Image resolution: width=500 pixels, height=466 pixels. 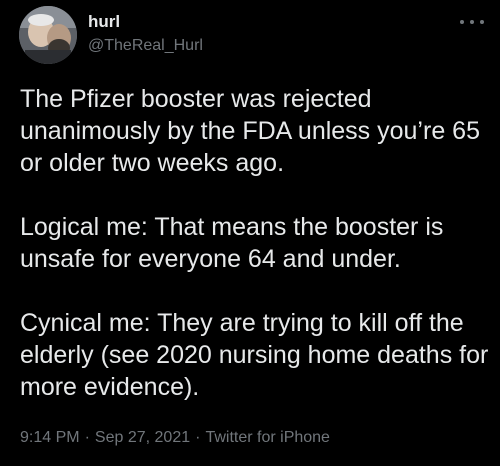 I want to click on avatar-photo, so click(x=48, y=35).